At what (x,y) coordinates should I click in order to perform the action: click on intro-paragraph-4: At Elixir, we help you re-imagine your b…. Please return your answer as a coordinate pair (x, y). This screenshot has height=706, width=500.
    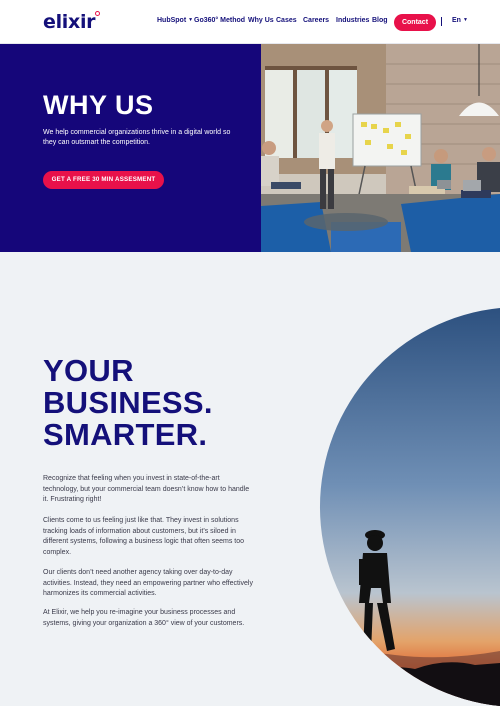
    Looking at the image, I should click on (144, 618).